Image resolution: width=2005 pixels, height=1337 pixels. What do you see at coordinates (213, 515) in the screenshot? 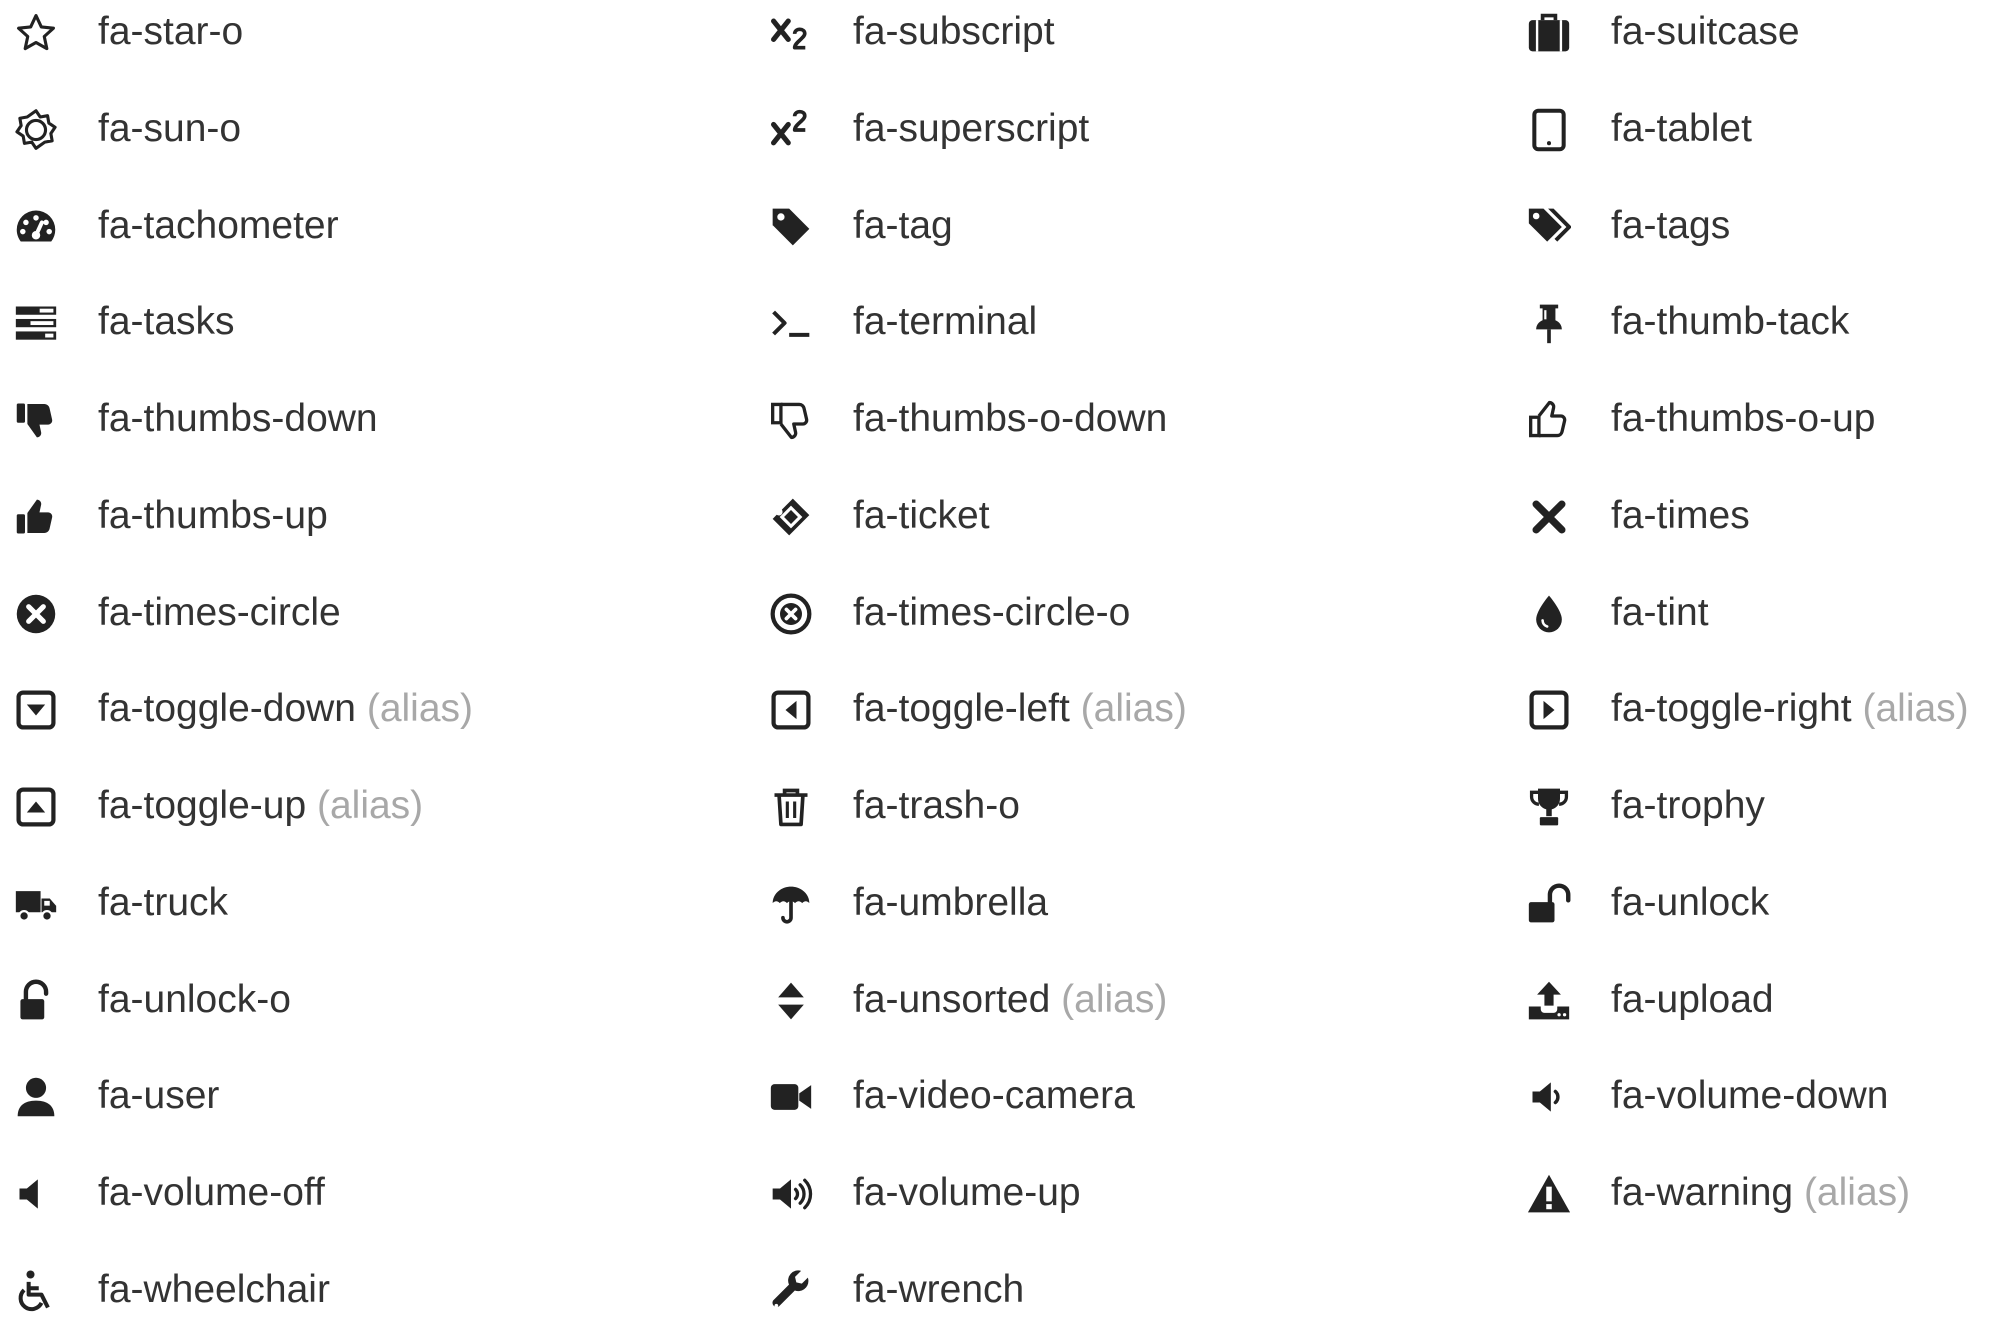
I see `icon-name-text: fa-thumbs-up` at bounding box center [213, 515].